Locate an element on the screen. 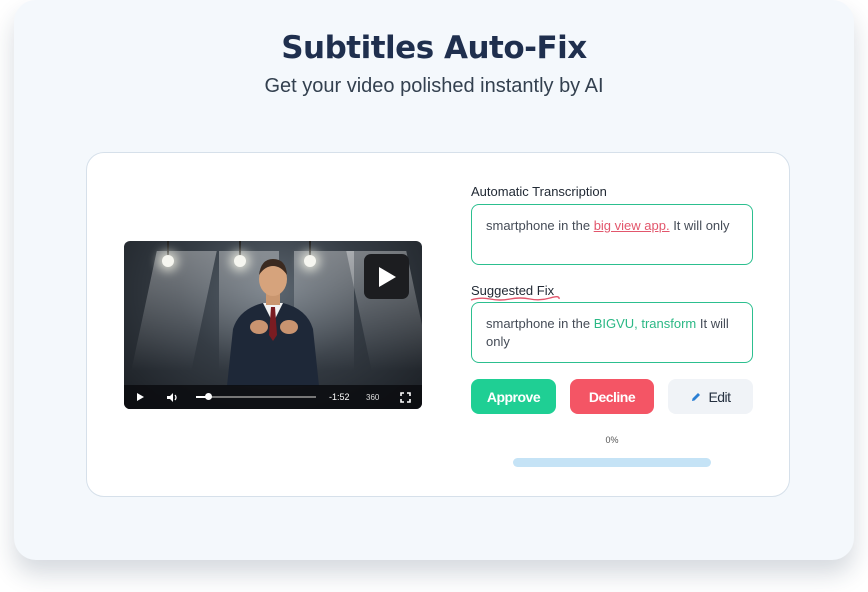  transcription-error-text: big view app. is located at coordinates (631, 225).